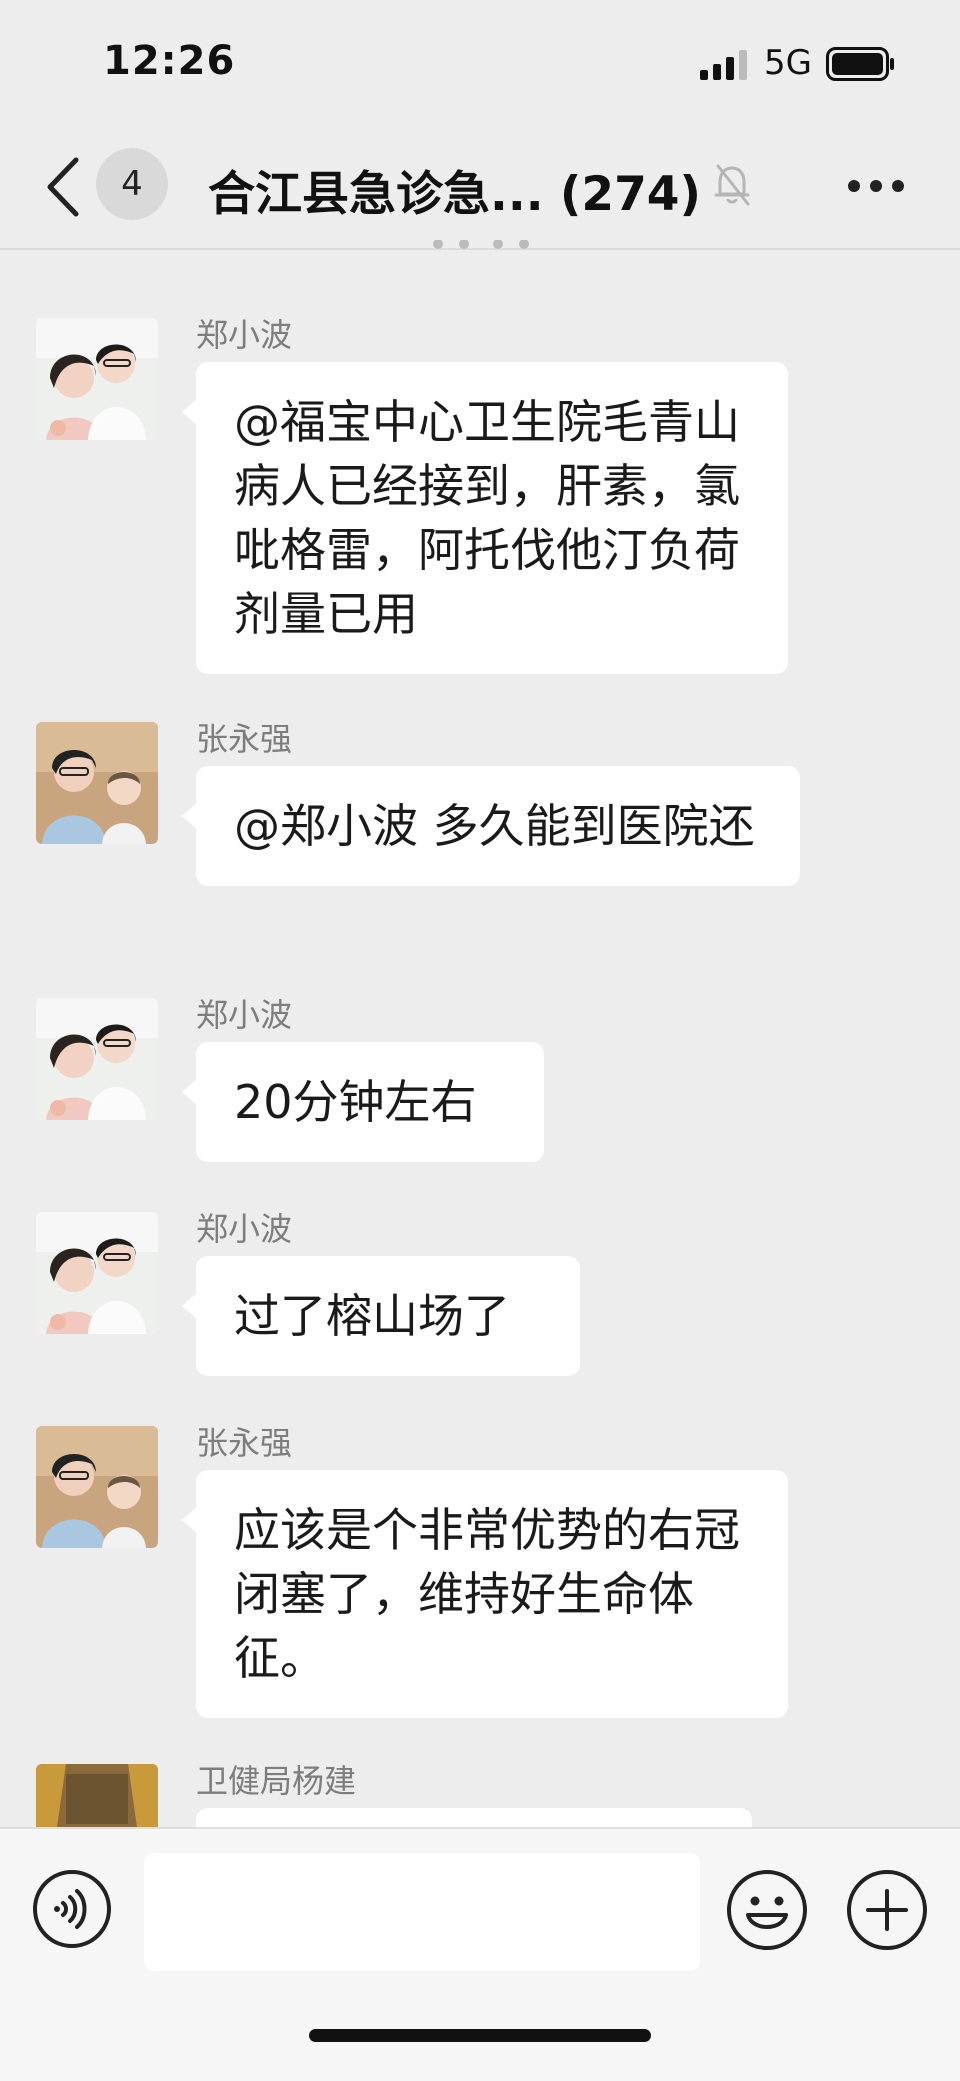 The image size is (960, 2081). What do you see at coordinates (72, 1909) in the screenshot?
I see `voice-input-icon` at bounding box center [72, 1909].